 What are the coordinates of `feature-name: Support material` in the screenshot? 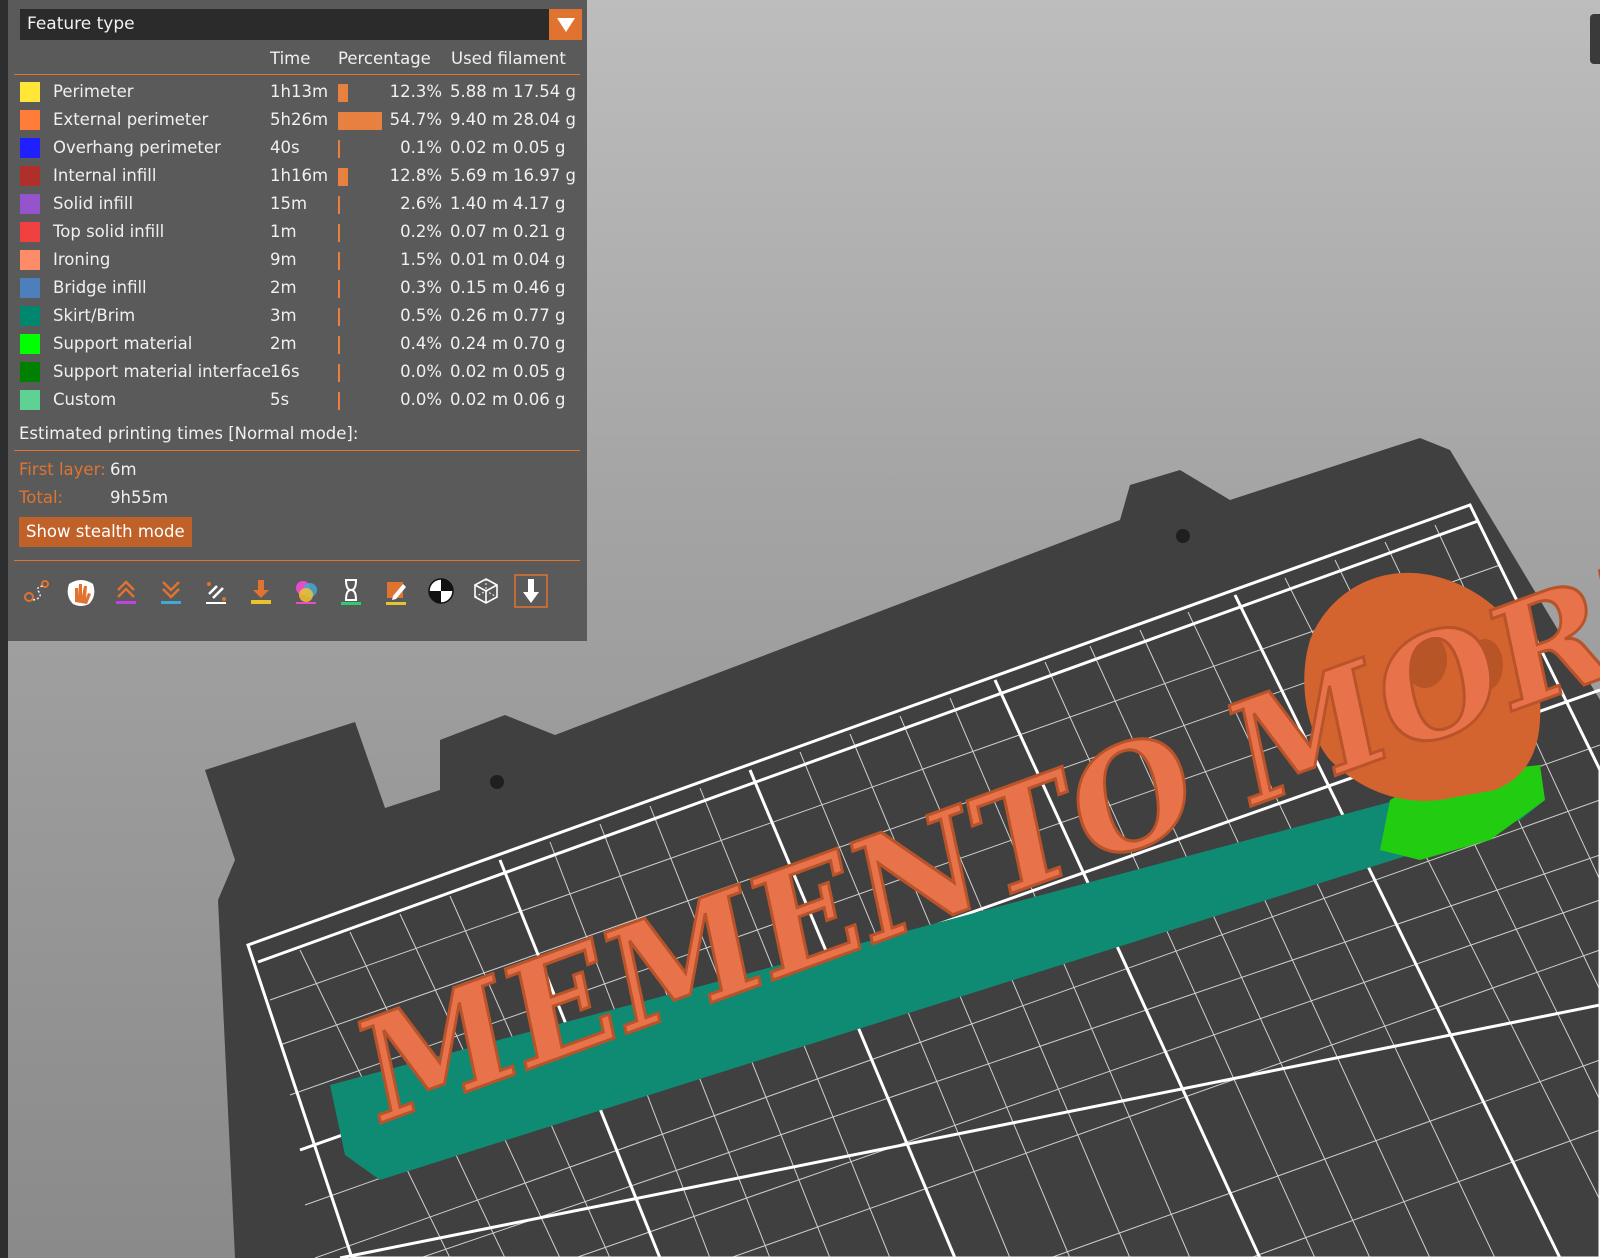 It's located at (123, 343).